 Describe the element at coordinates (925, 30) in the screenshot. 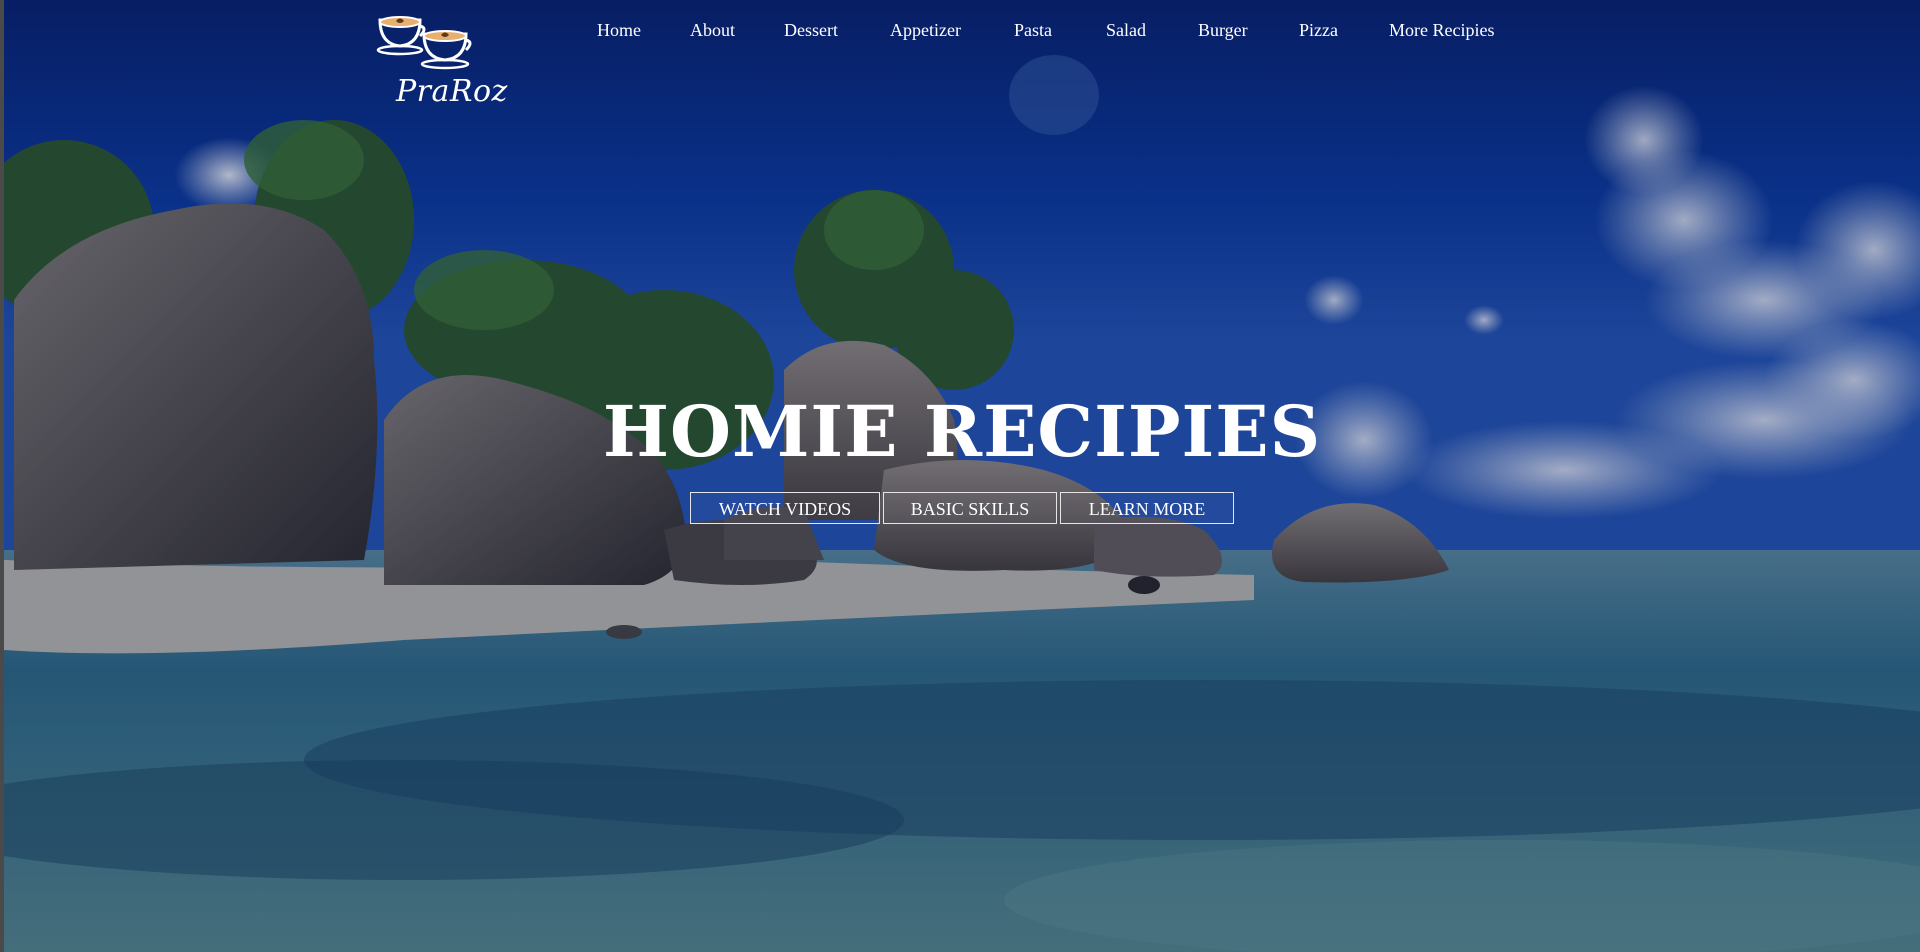

I see `nav-item-appetizer: Appetizer` at that location.